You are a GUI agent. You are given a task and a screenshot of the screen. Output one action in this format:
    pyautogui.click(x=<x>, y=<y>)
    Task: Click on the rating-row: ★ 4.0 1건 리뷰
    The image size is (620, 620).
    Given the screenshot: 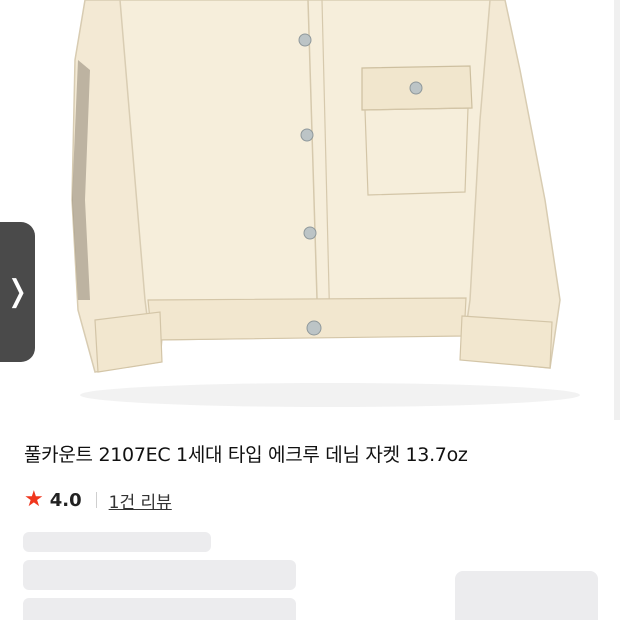 What is the action you would take?
    pyautogui.click(x=98, y=500)
    